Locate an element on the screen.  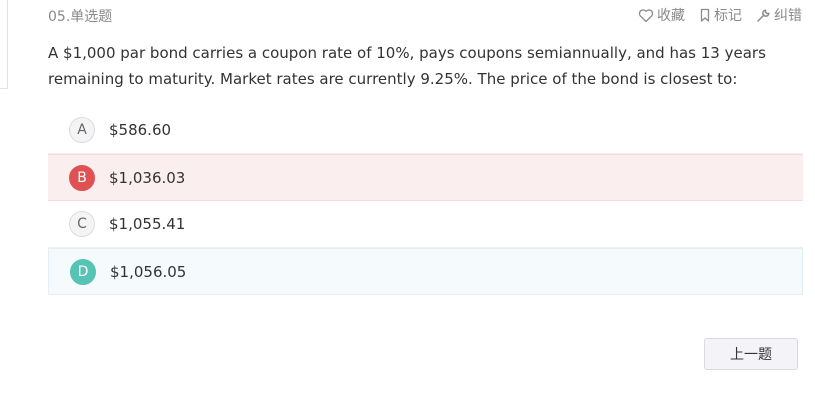
favorite-button: 收藏 is located at coordinates (661, 15).